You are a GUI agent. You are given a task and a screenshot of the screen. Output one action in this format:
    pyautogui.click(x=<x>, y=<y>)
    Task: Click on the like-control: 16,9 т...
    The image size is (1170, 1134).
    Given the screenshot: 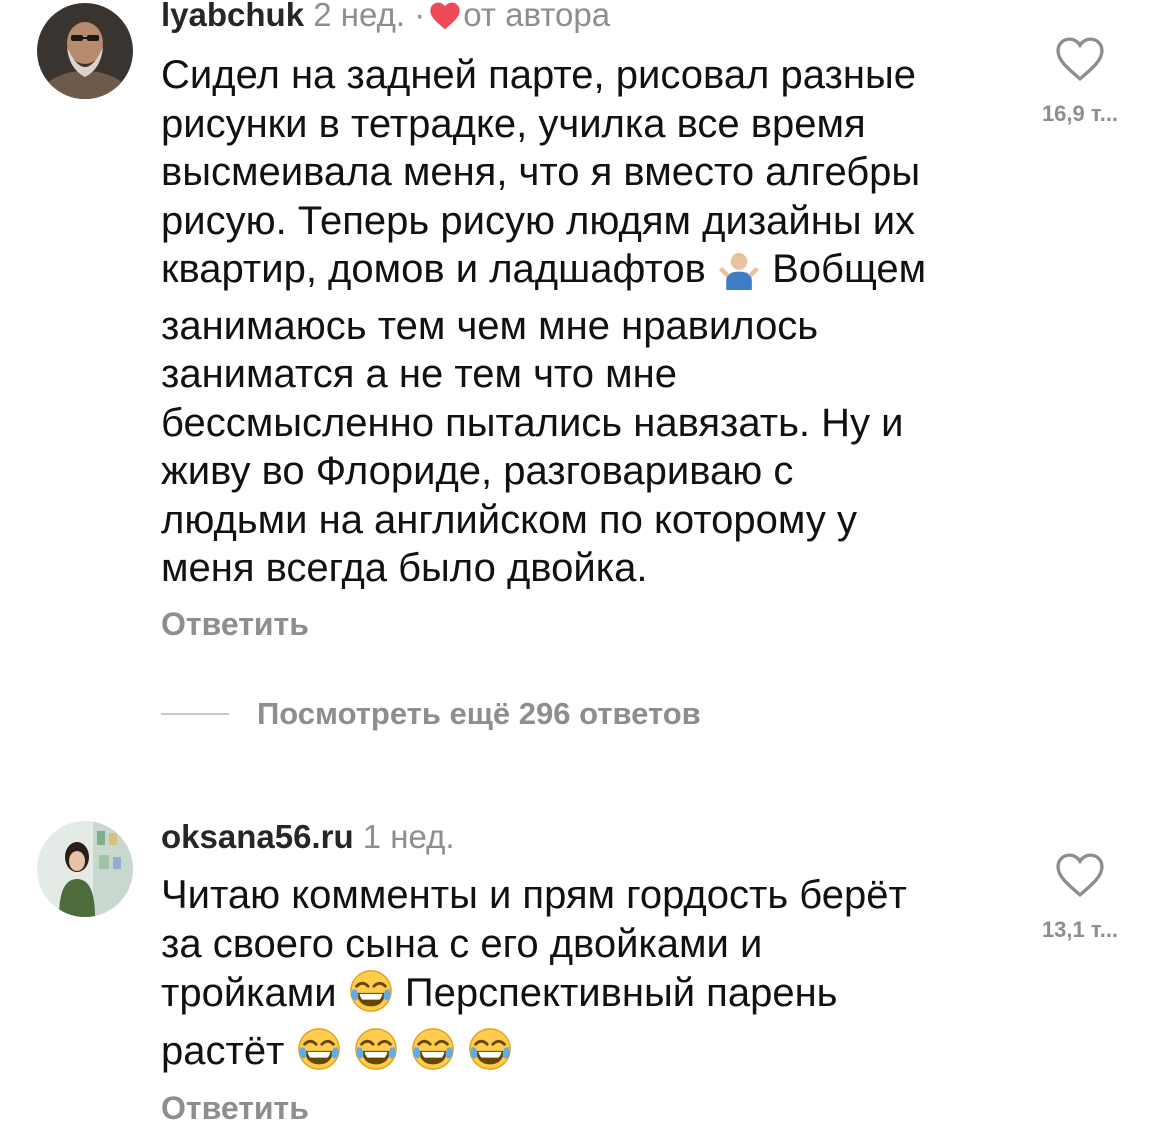 What is the action you would take?
    pyautogui.click(x=1080, y=81)
    